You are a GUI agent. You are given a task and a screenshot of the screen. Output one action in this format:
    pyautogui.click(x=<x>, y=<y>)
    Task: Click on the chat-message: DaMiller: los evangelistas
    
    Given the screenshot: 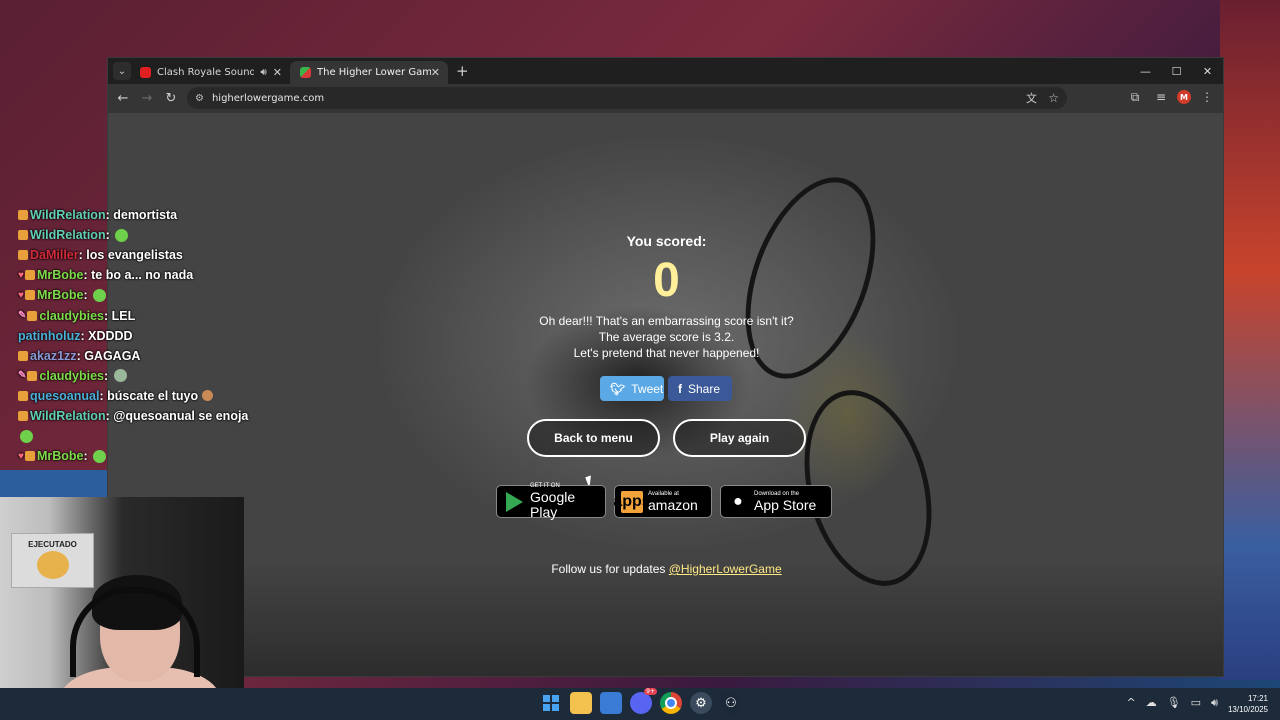 What is the action you would take?
    pyautogui.click(x=168, y=255)
    